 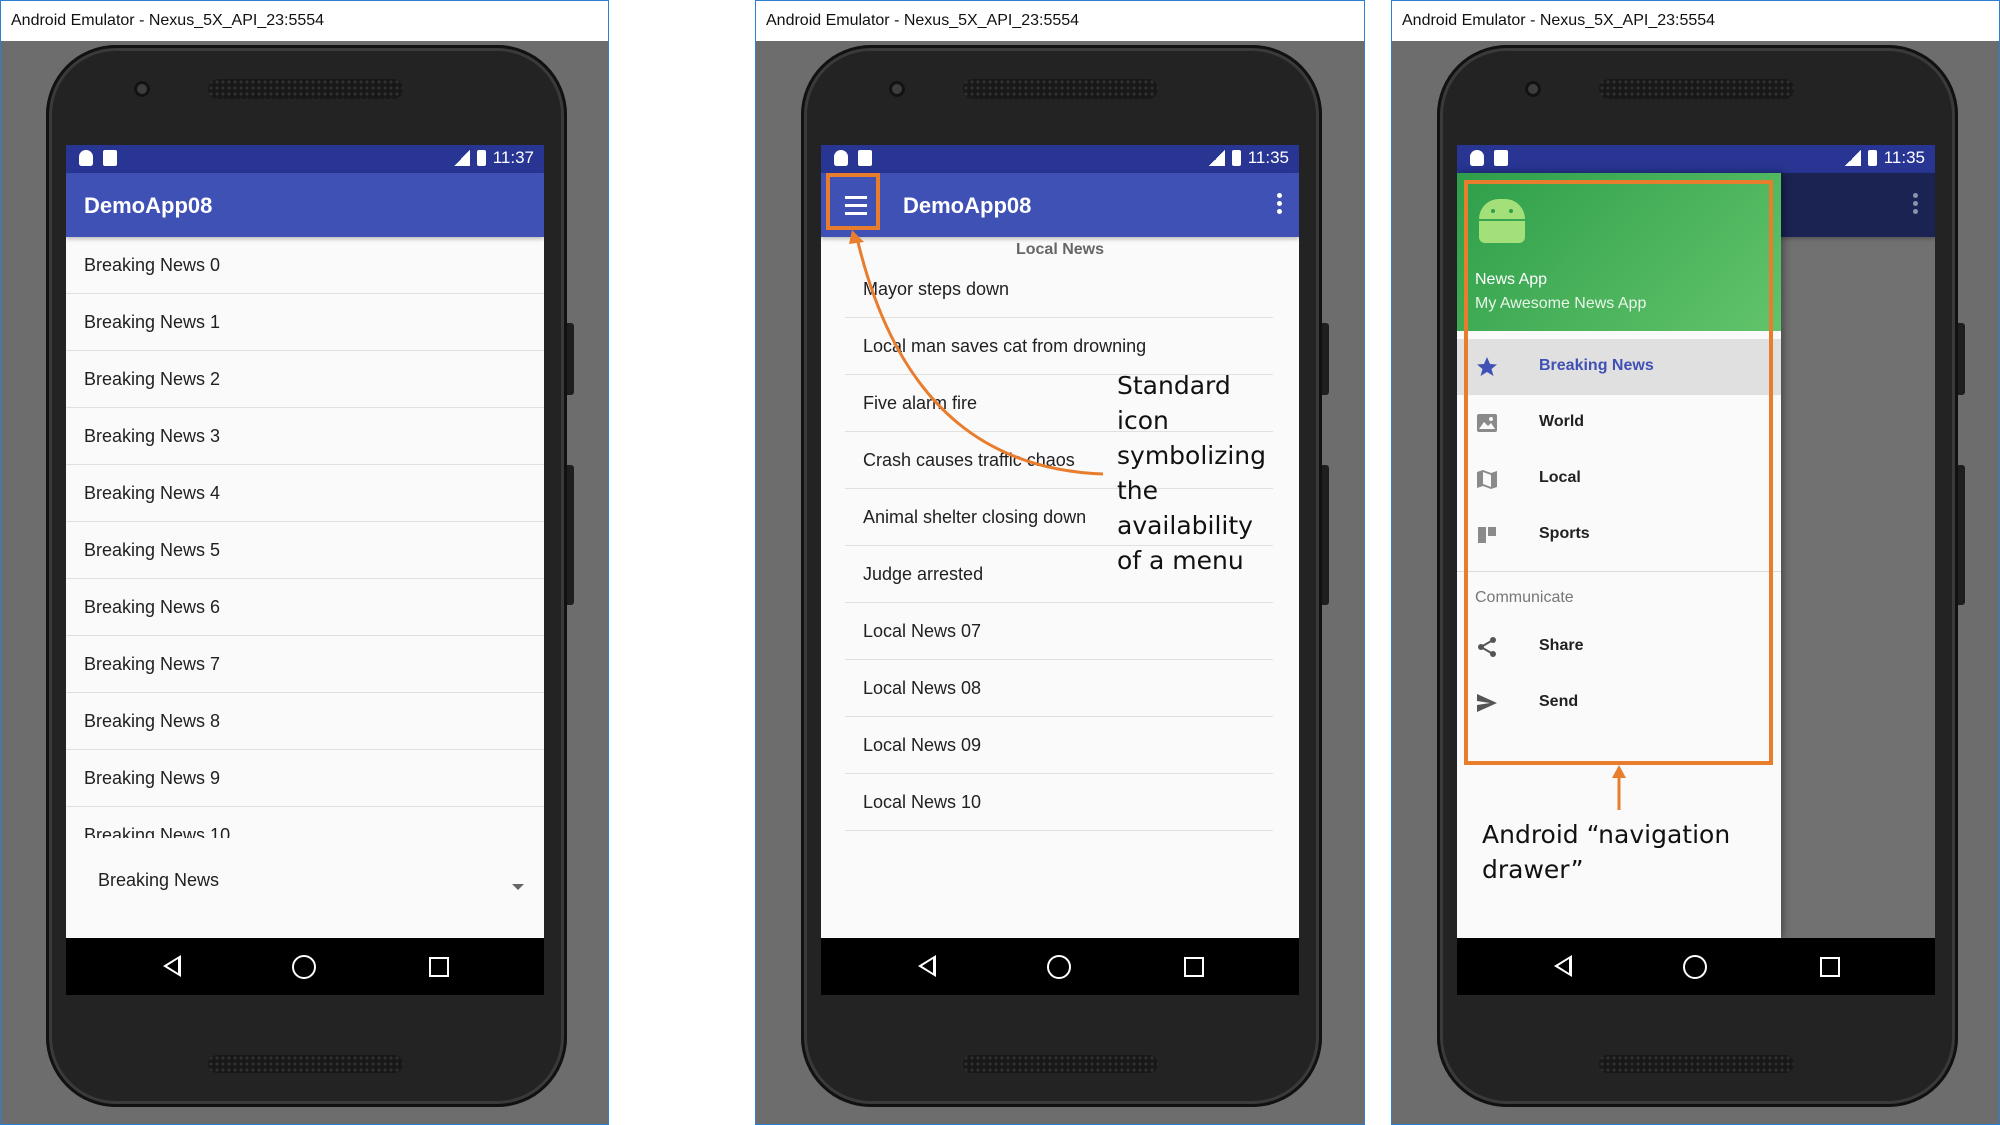 I want to click on list-item: Local man saves cat from drowning, so click(x=1059, y=346).